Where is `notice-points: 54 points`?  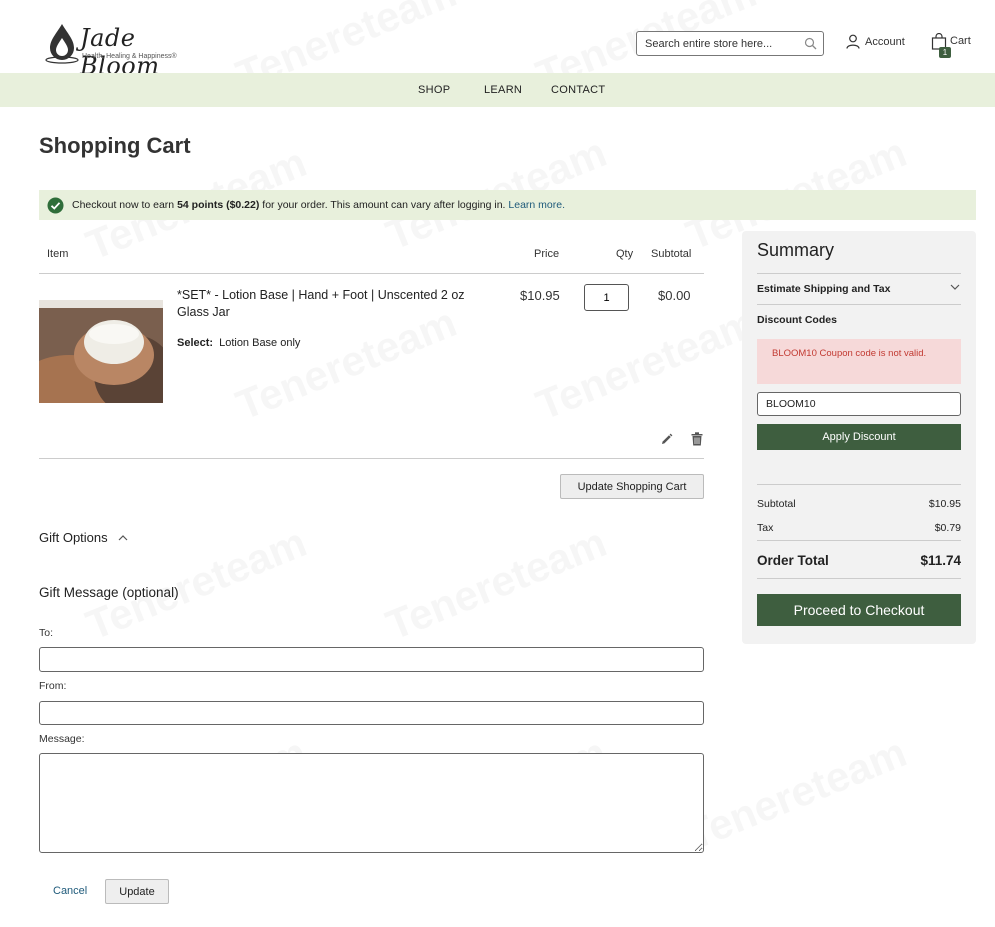
notice-points: 54 points is located at coordinates (200, 205).